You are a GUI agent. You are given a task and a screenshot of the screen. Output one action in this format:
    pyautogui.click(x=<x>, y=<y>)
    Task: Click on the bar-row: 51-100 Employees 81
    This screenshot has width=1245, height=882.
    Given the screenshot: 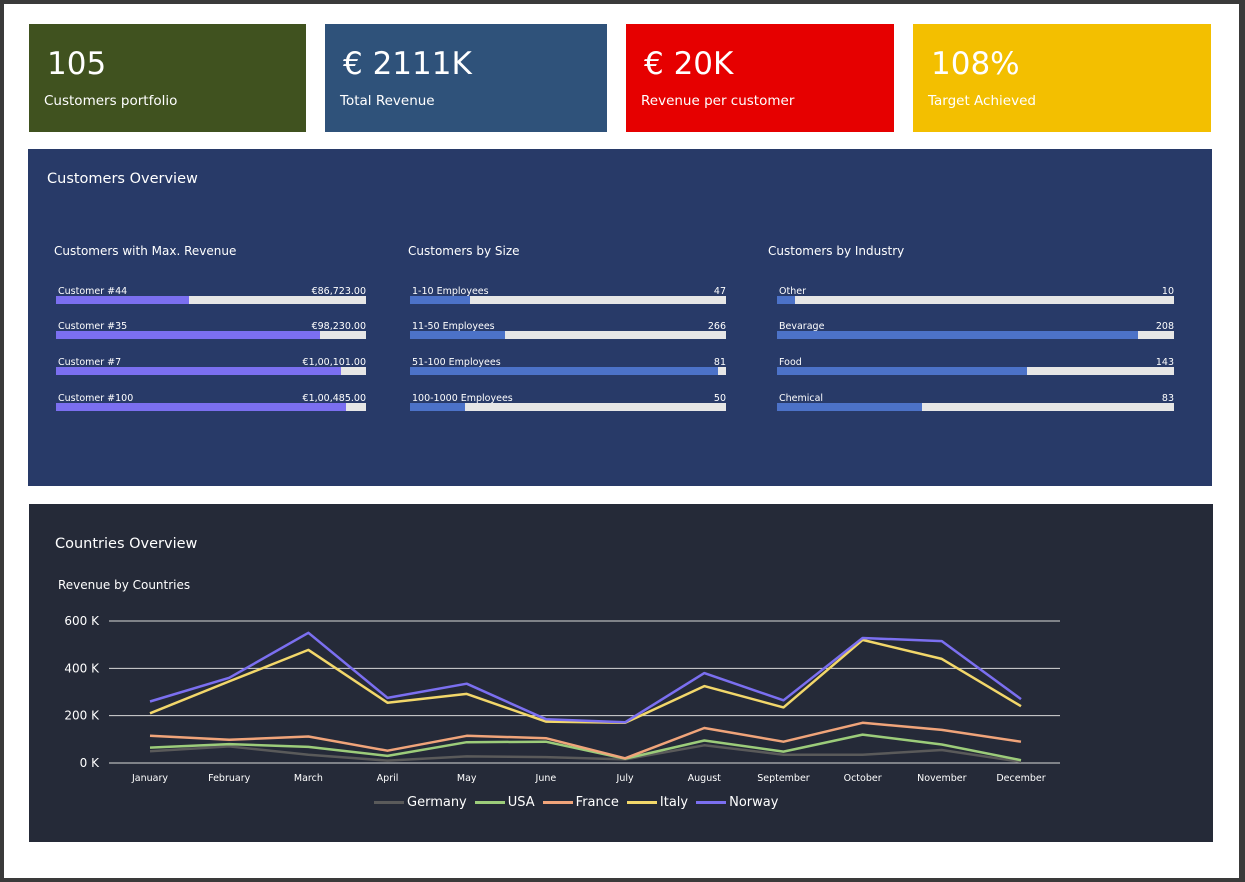 What is the action you would take?
    pyautogui.click(x=568, y=369)
    